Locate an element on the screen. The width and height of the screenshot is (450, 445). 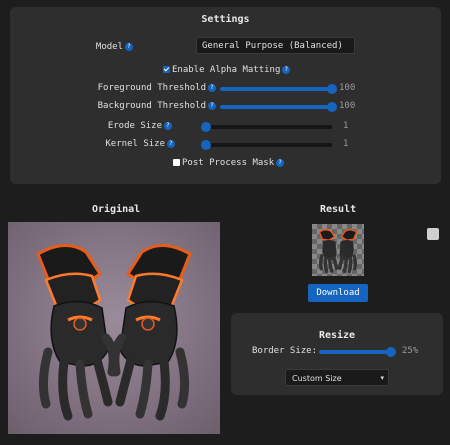
foreground-threshold-value: 100 is located at coordinates (347, 88).